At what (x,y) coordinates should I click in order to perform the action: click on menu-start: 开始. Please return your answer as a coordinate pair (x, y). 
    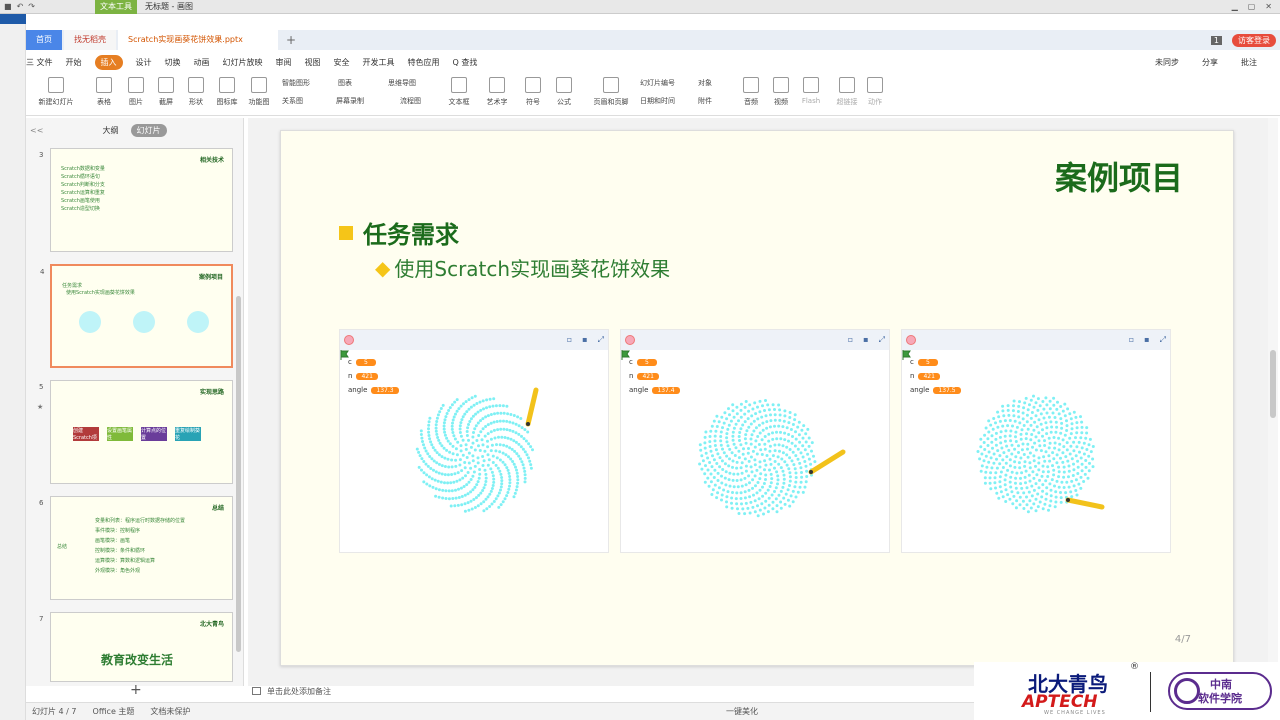
    Looking at the image, I should click on (74, 62).